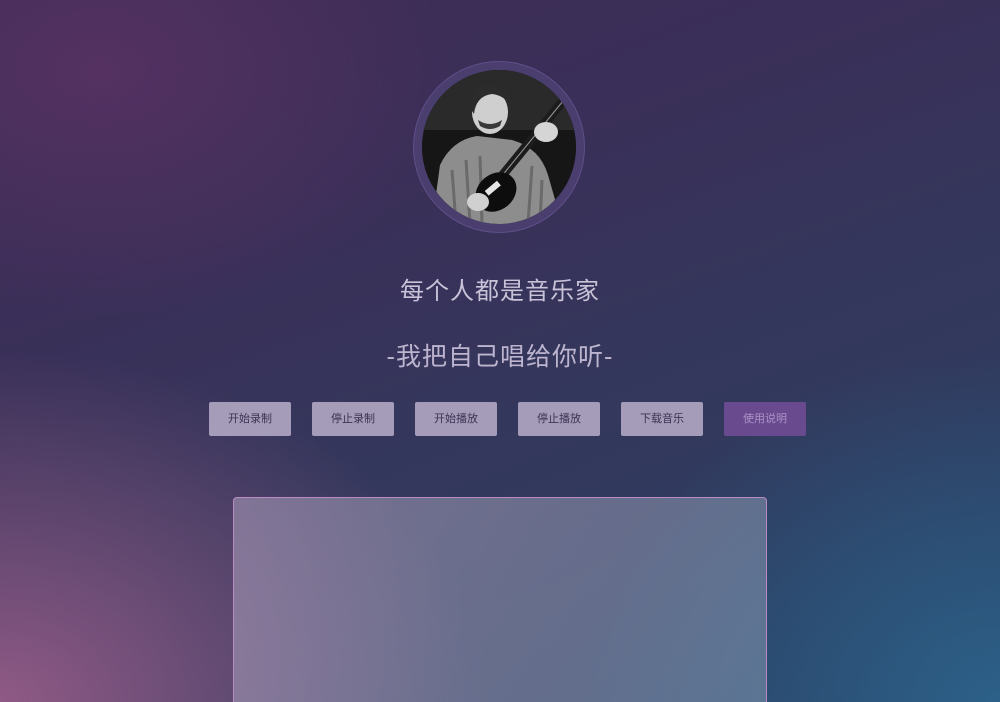 This screenshot has width=1000, height=702. What do you see at coordinates (353, 419) in the screenshot?
I see `stop-recording-button: 停止录制` at bounding box center [353, 419].